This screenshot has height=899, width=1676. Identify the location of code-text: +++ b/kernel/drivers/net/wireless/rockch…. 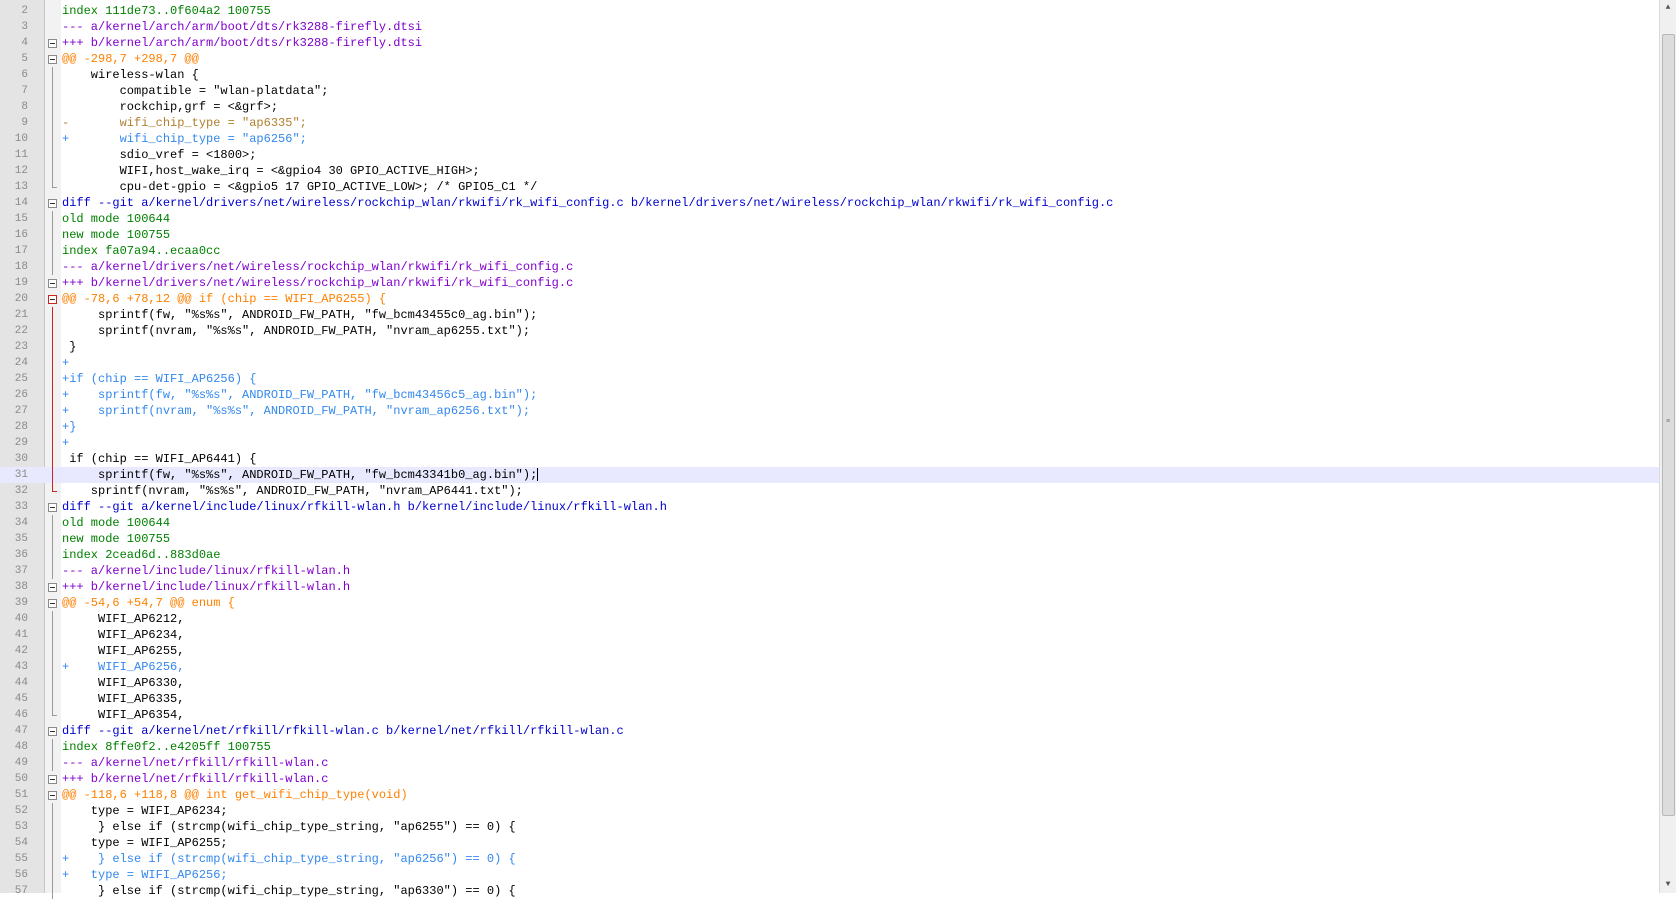
(317, 283).